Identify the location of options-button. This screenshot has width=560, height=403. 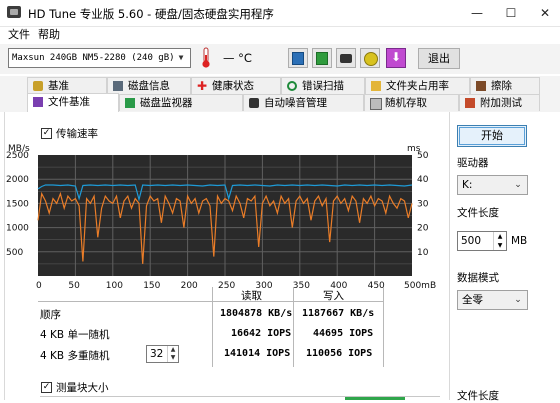
(370, 58).